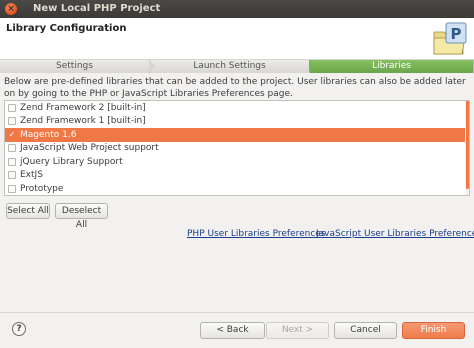  I want to click on finish-button: Finish, so click(433, 330).